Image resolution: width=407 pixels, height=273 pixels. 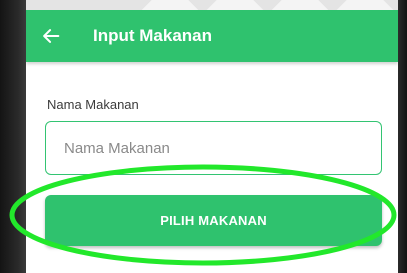 I want to click on food-name-label: Nama Makanan, so click(x=93, y=104).